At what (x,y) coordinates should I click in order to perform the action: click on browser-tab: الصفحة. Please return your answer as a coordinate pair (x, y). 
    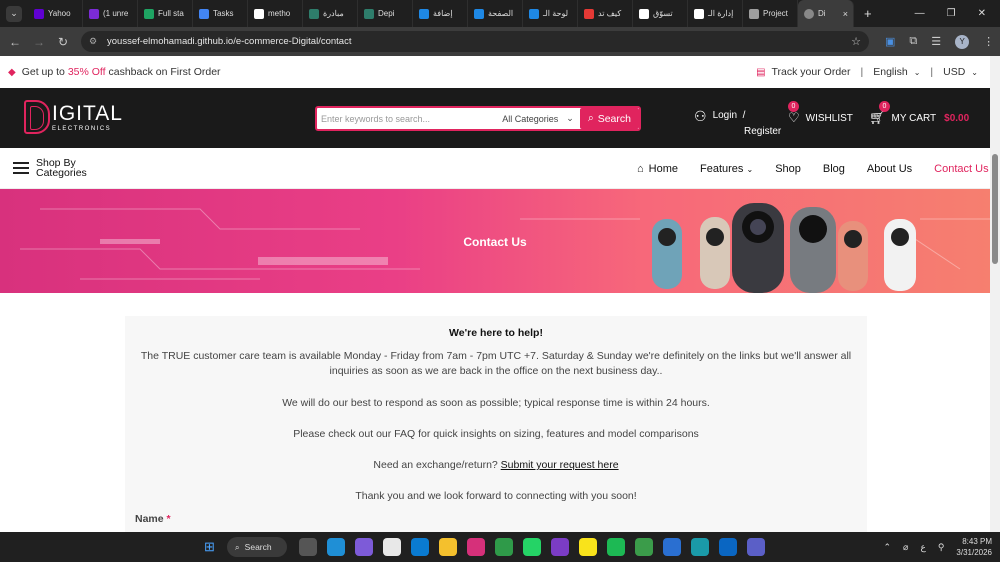
    Looking at the image, I should click on (495, 13).